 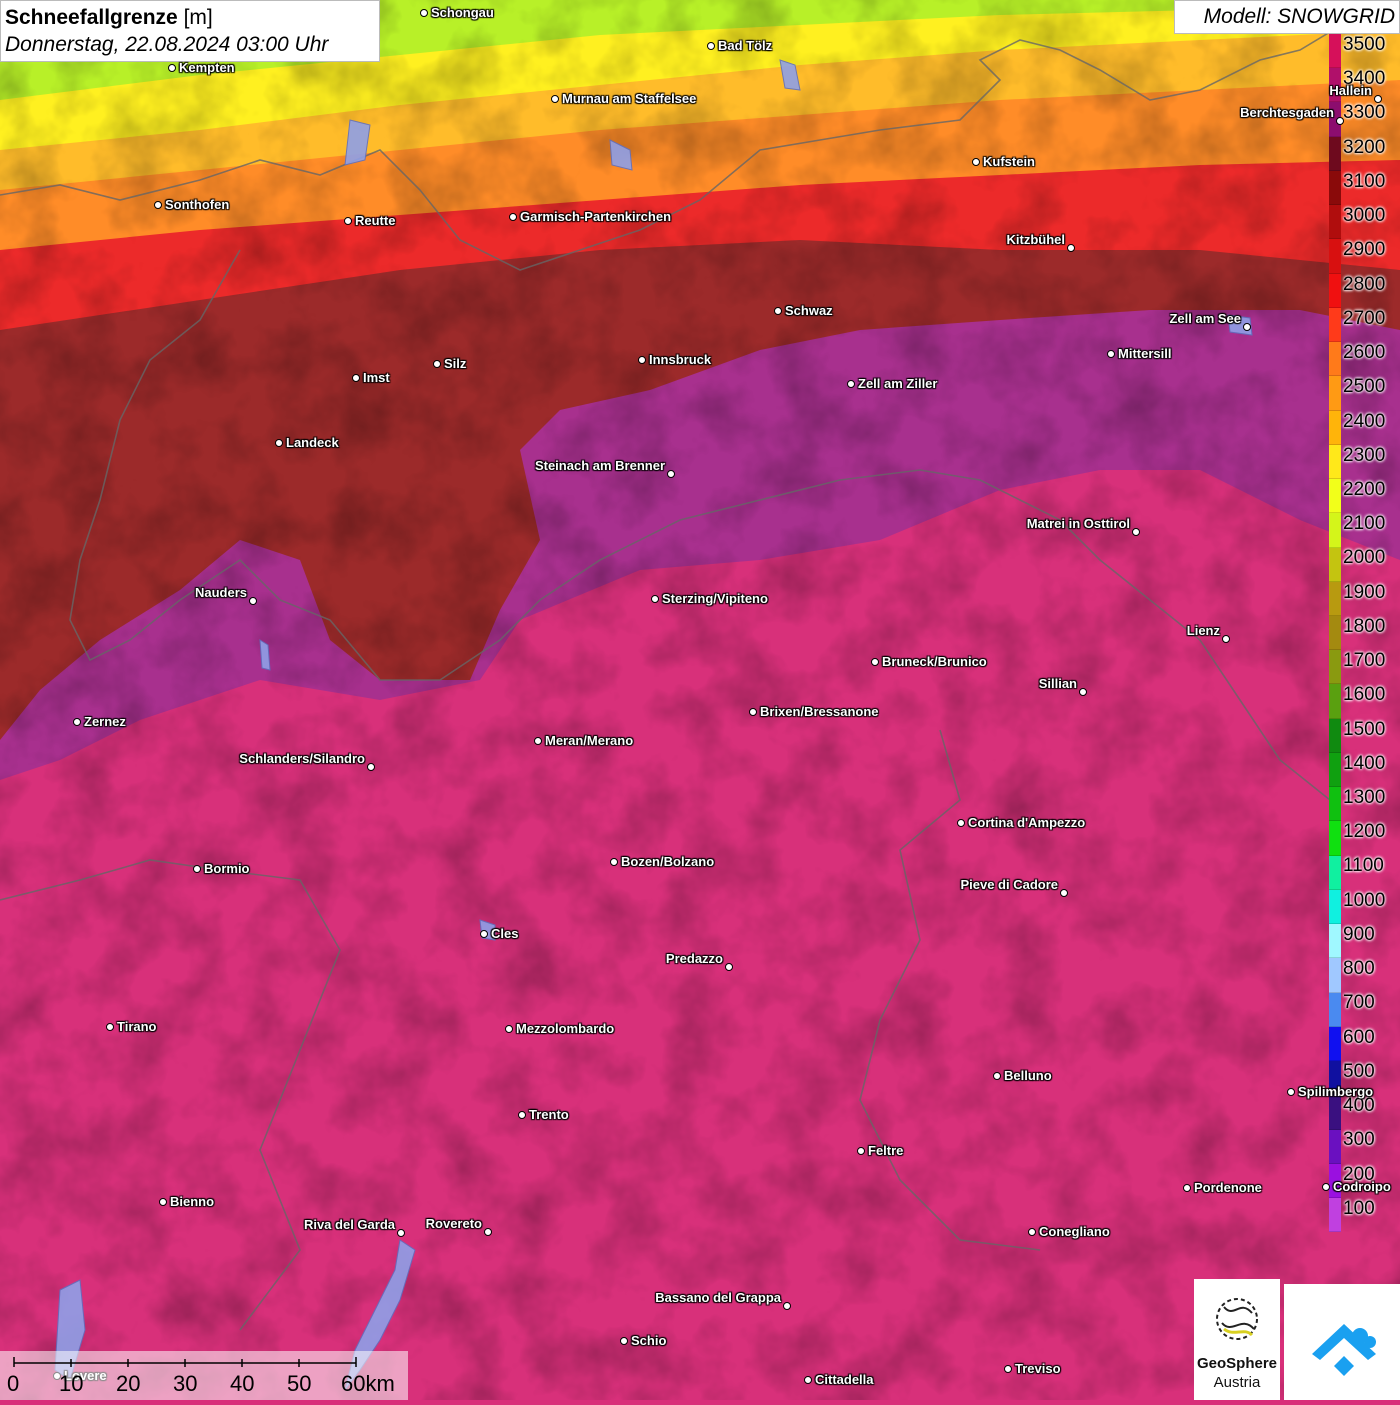 I want to click on legend-label: 100, so click(x=1359, y=1208).